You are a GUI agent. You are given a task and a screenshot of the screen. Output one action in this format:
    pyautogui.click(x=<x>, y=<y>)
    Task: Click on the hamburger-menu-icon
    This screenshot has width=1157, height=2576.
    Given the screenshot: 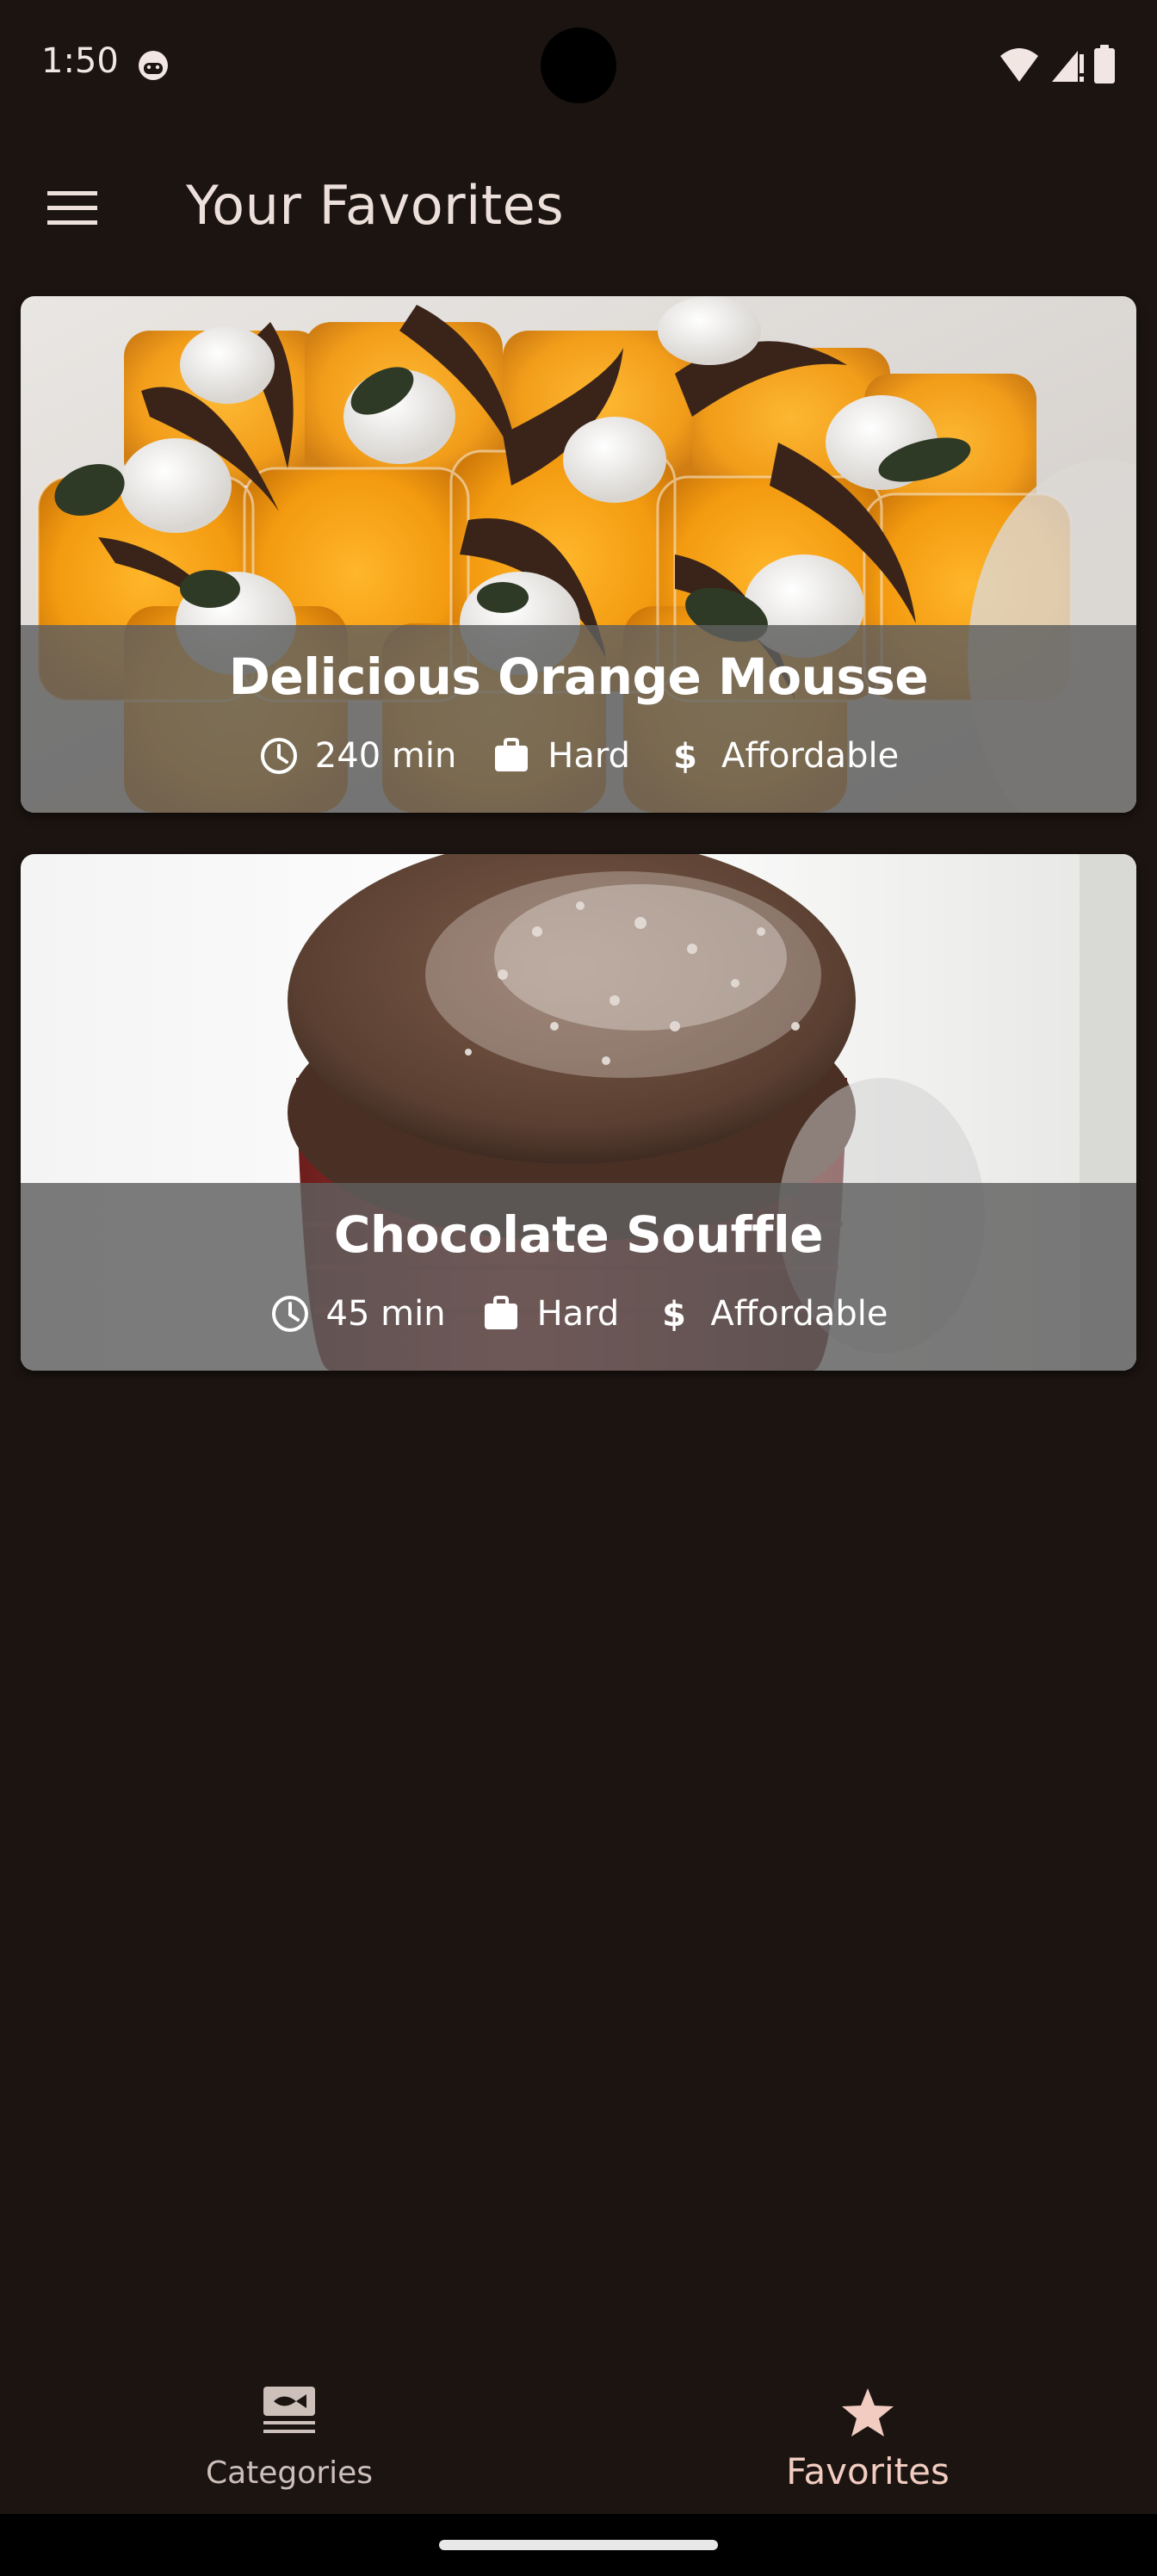 What is the action you would take?
    pyautogui.click(x=72, y=208)
    